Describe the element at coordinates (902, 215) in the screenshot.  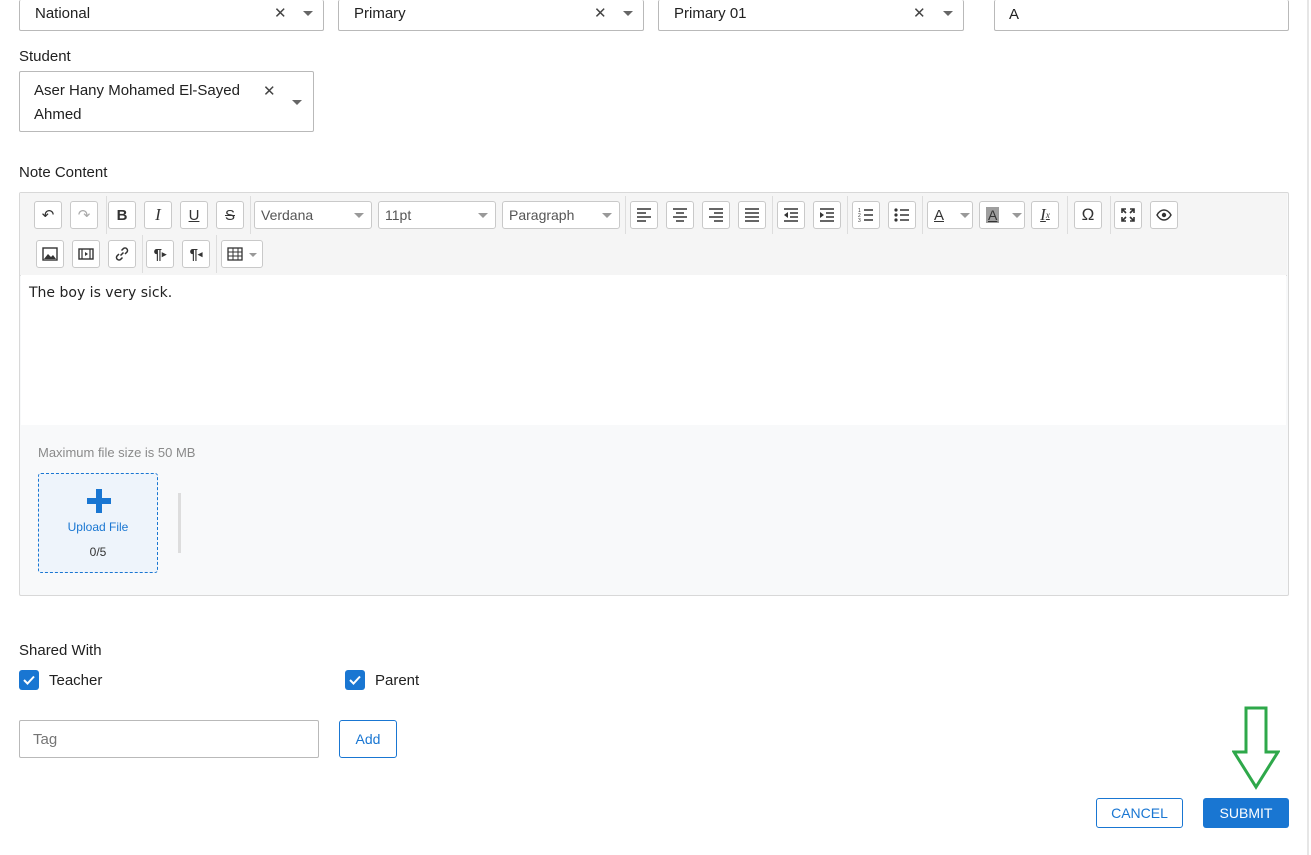
I see `bullet-list-icon` at that location.